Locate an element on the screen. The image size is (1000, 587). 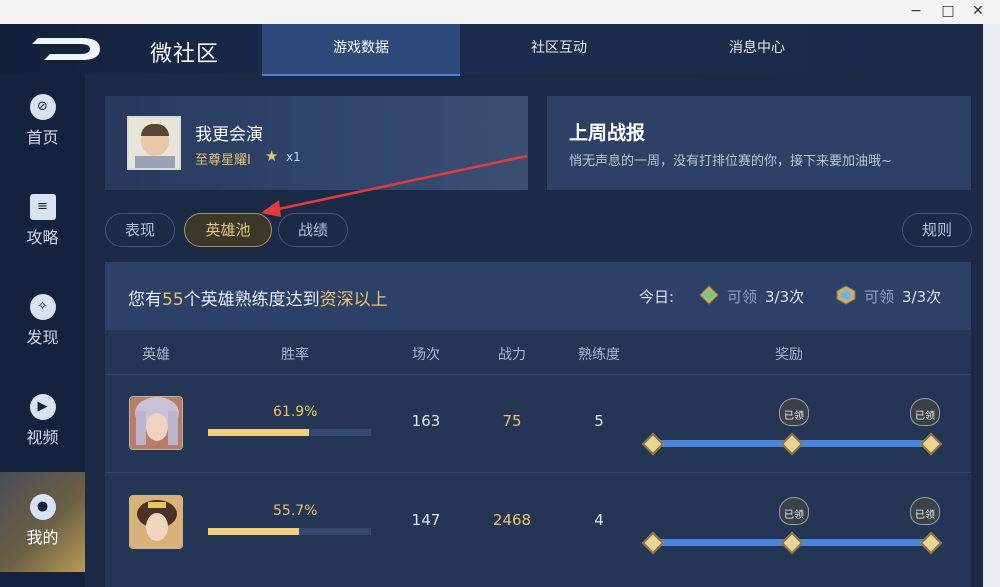
col-hero: 英雄 is located at coordinates (156, 355).